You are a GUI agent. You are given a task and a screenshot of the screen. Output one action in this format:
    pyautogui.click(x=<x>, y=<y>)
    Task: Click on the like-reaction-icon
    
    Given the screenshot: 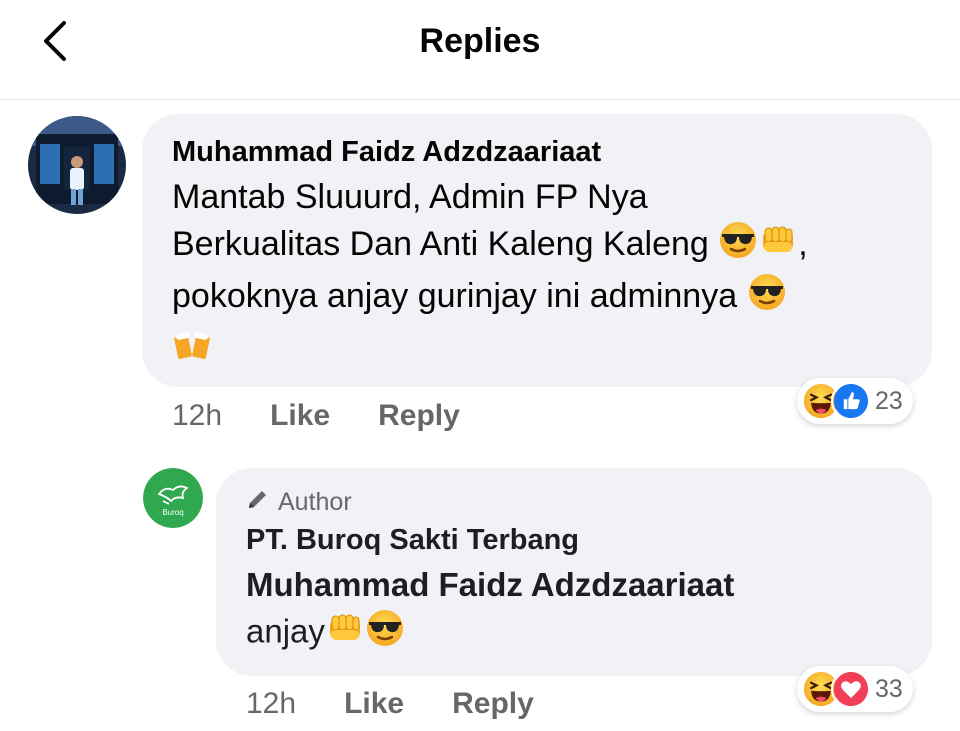 What is the action you would take?
    pyautogui.click(x=851, y=401)
    